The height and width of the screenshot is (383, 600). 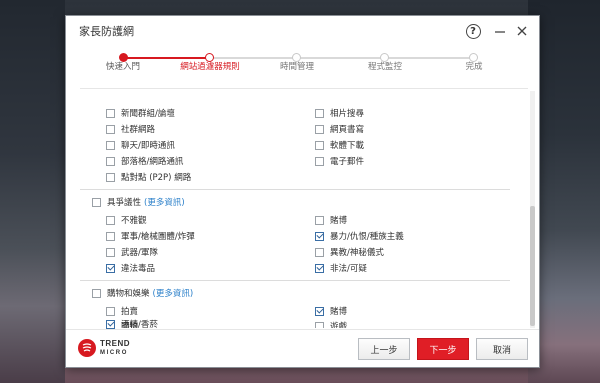 I want to click on title-bar: 家長防護網 ?, so click(x=302, y=31).